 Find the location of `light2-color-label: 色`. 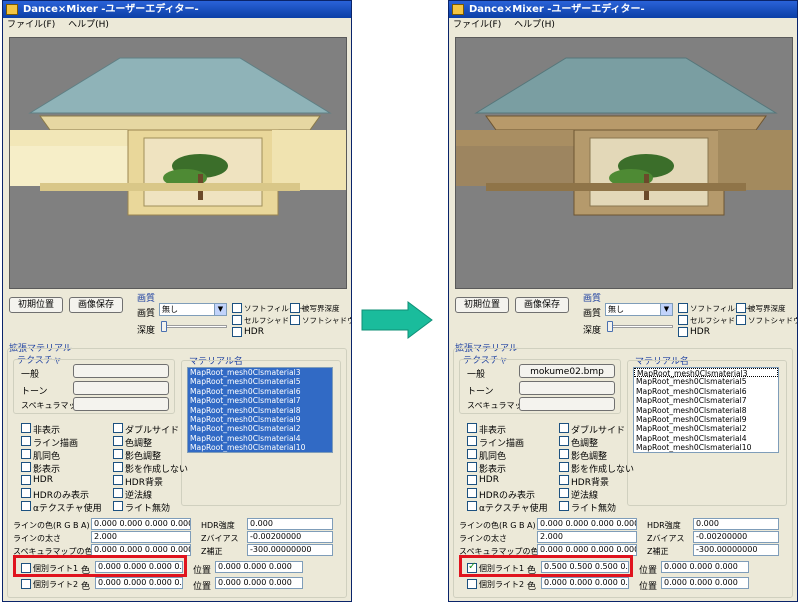

light2-color-label: 色 is located at coordinates (532, 587).